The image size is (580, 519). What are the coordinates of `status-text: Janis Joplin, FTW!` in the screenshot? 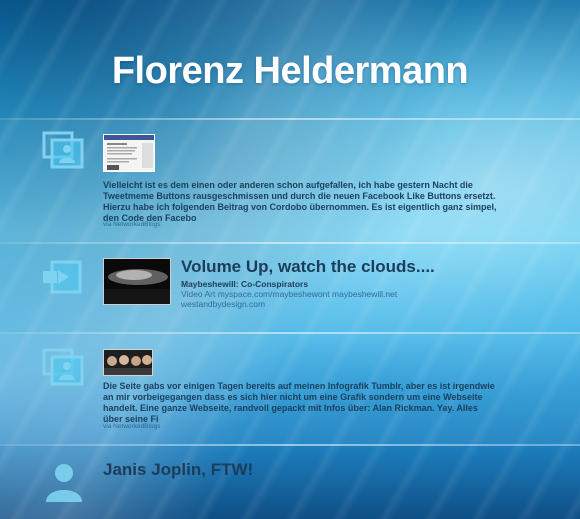 It's located at (178, 469).